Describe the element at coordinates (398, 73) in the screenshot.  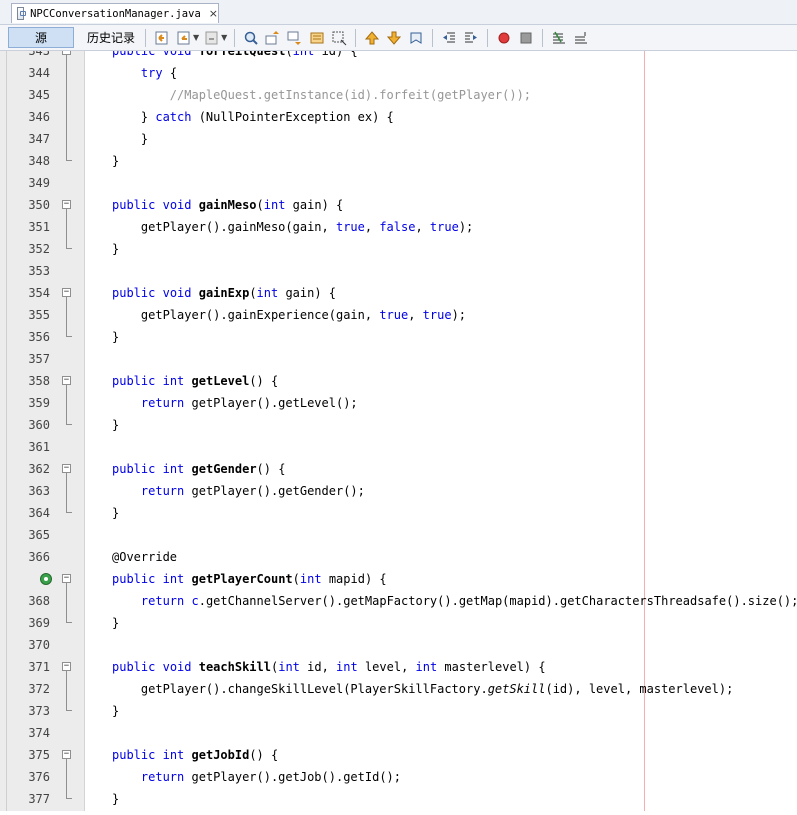
I see `code-line: 344 try {` at that location.